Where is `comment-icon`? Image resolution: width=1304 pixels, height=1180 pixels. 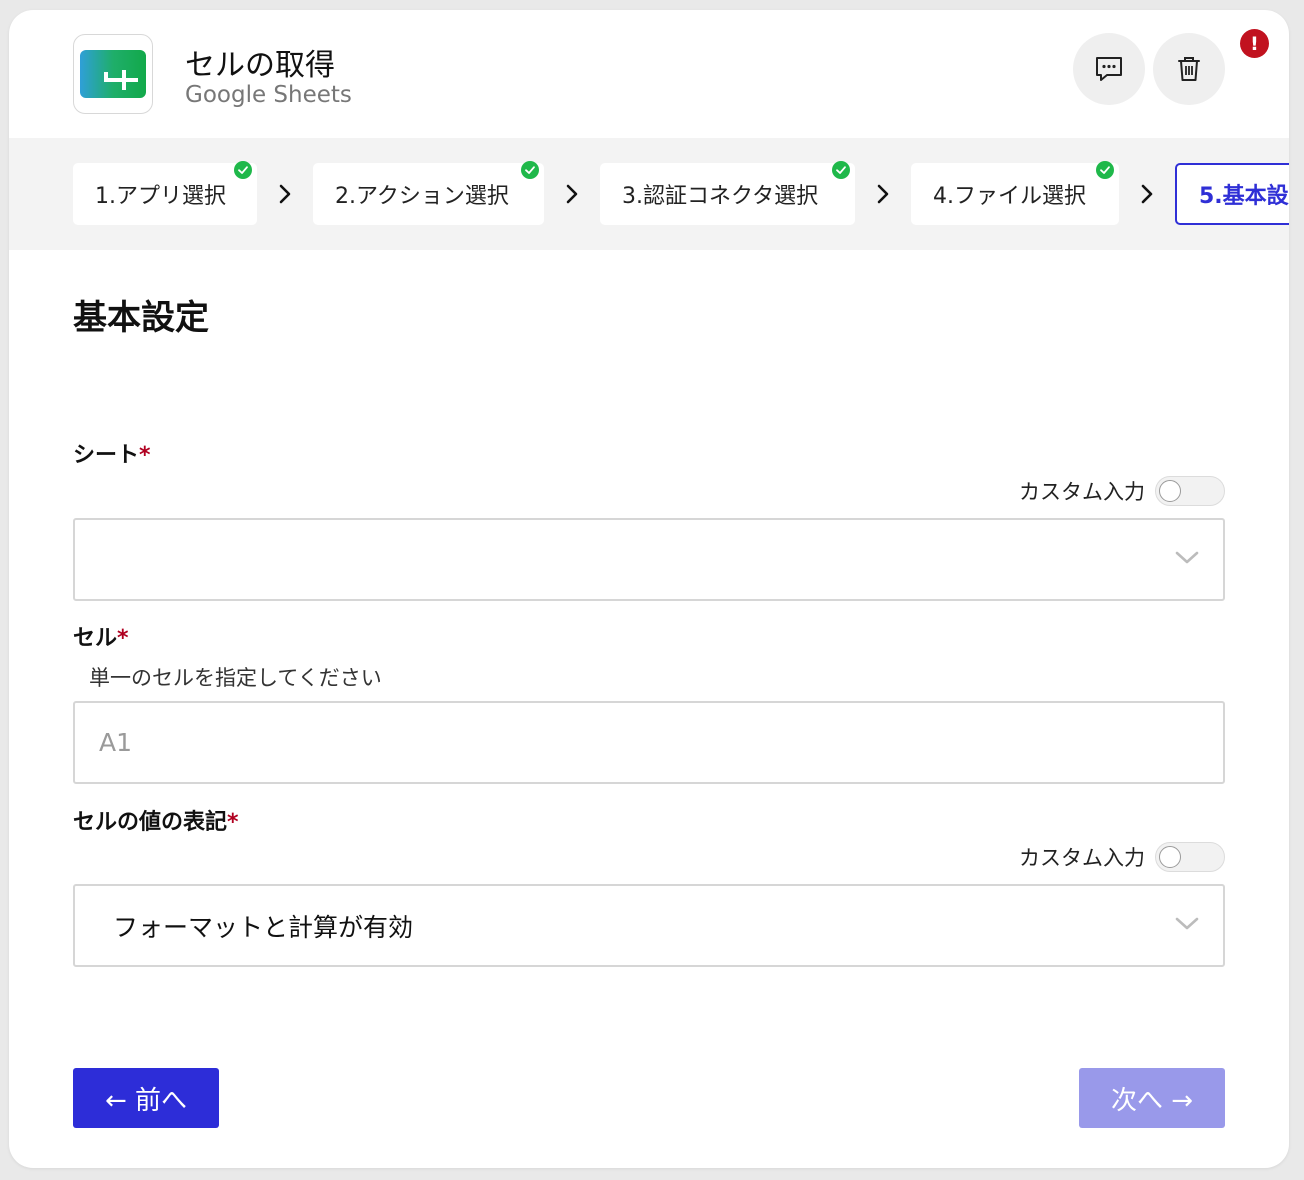 comment-icon is located at coordinates (1109, 69).